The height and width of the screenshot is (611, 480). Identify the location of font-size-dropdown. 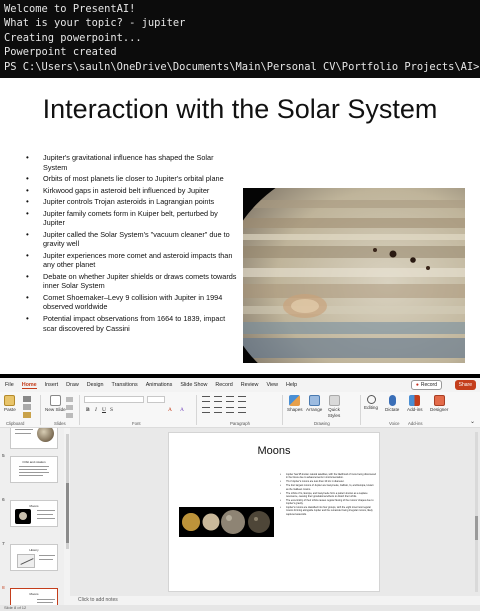
(156, 399).